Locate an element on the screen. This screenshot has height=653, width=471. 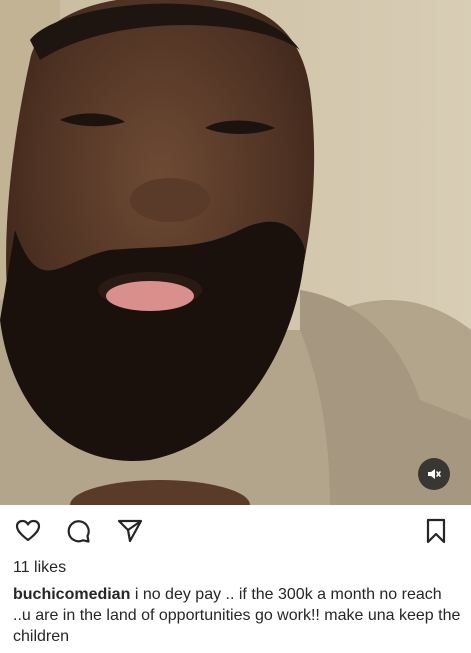
speaker-muted-icon is located at coordinates (434, 474).